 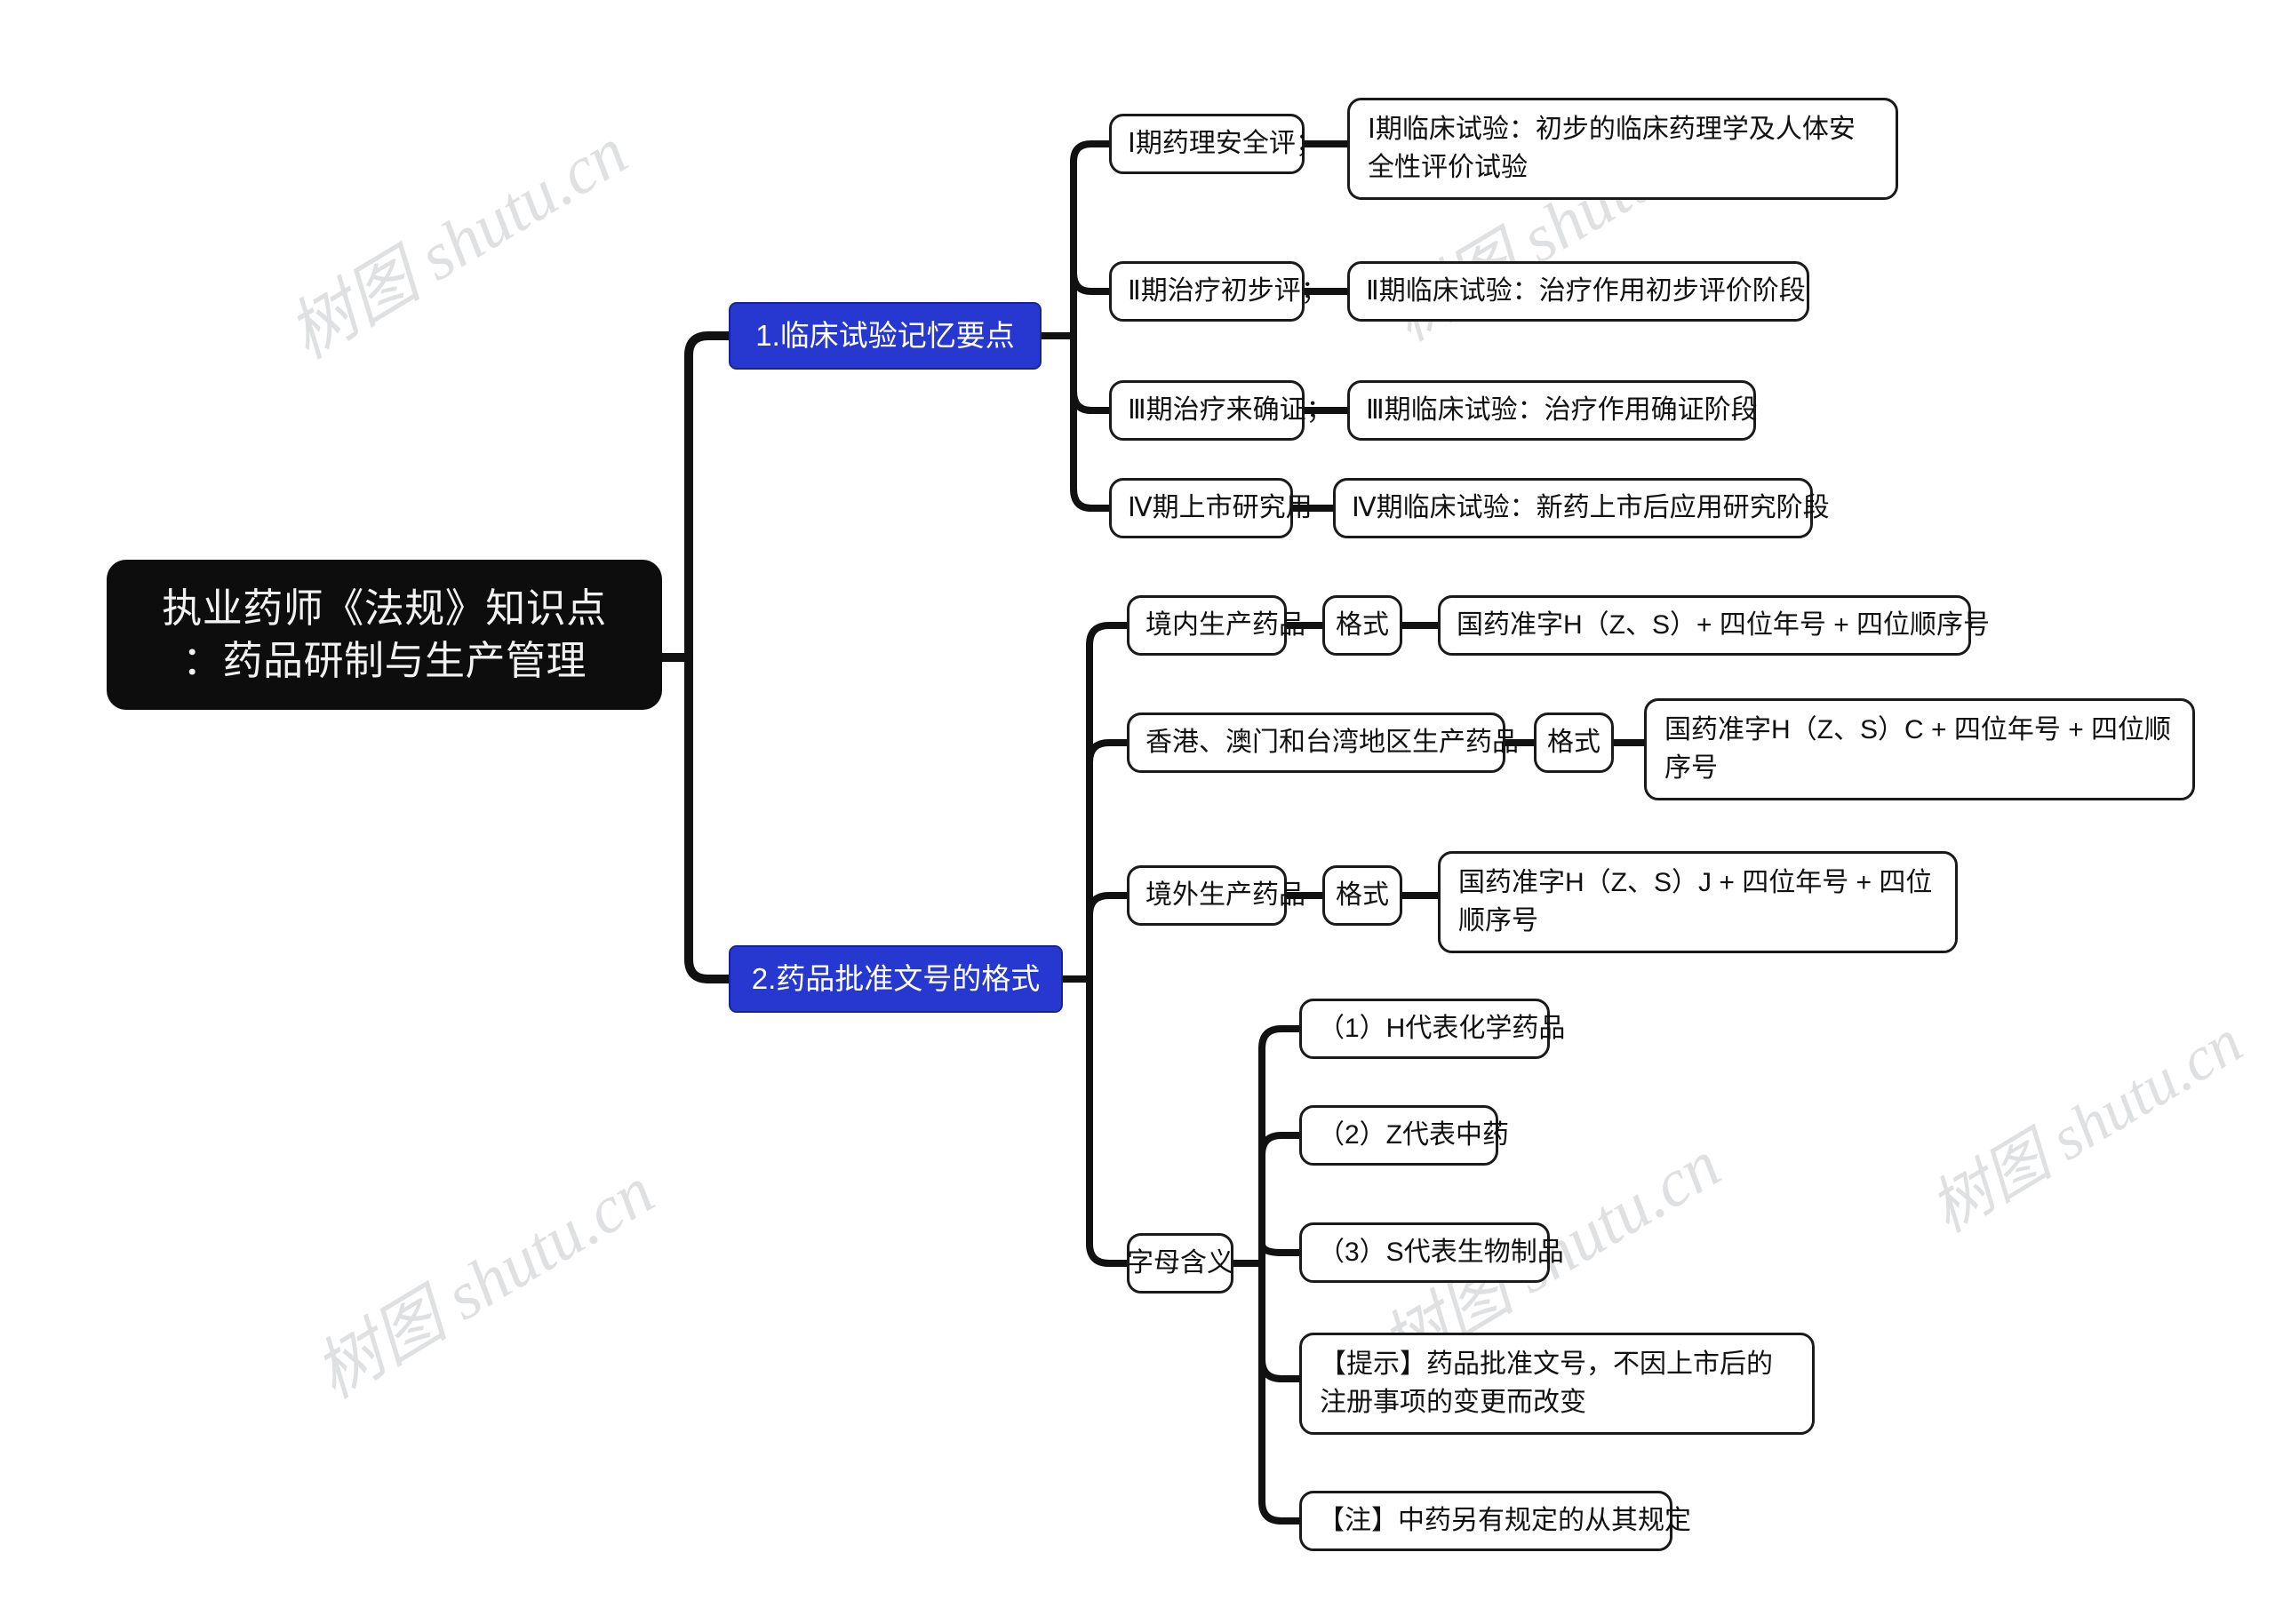 I want to click on root-node-label: 执业药师《法规》知识点 ：药品研制与生产管理, so click(x=384, y=635).